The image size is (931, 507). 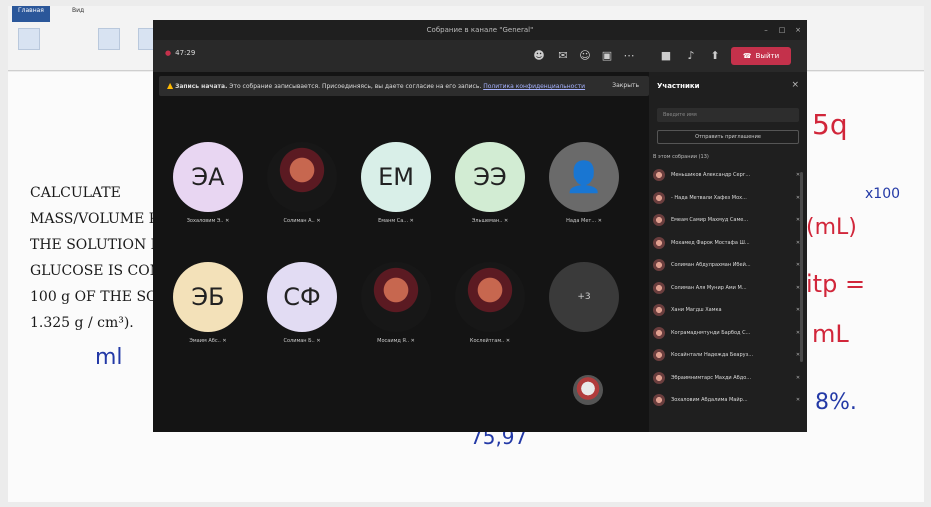 What do you see at coordinates (728, 310) in the screenshot?
I see `participant-row: Хани Магдш Хамка ✕` at bounding box center [728, 310].